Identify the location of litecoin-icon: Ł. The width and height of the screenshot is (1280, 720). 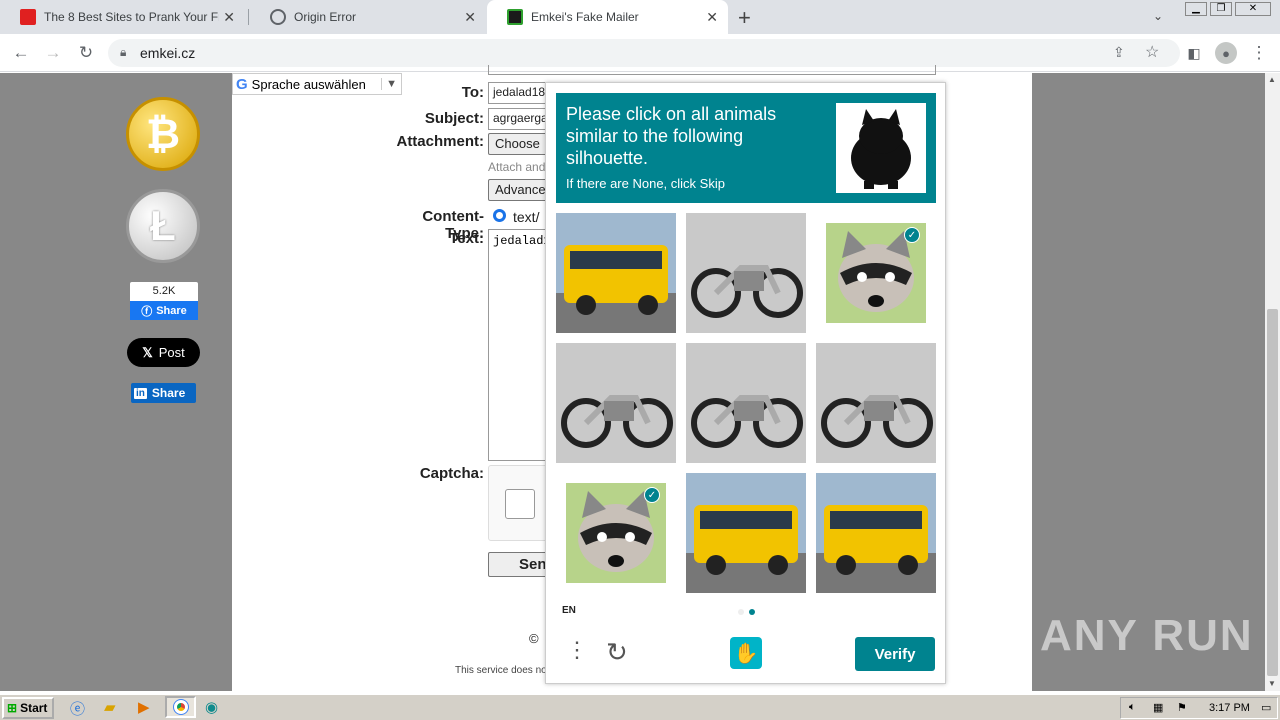
(163, 226).